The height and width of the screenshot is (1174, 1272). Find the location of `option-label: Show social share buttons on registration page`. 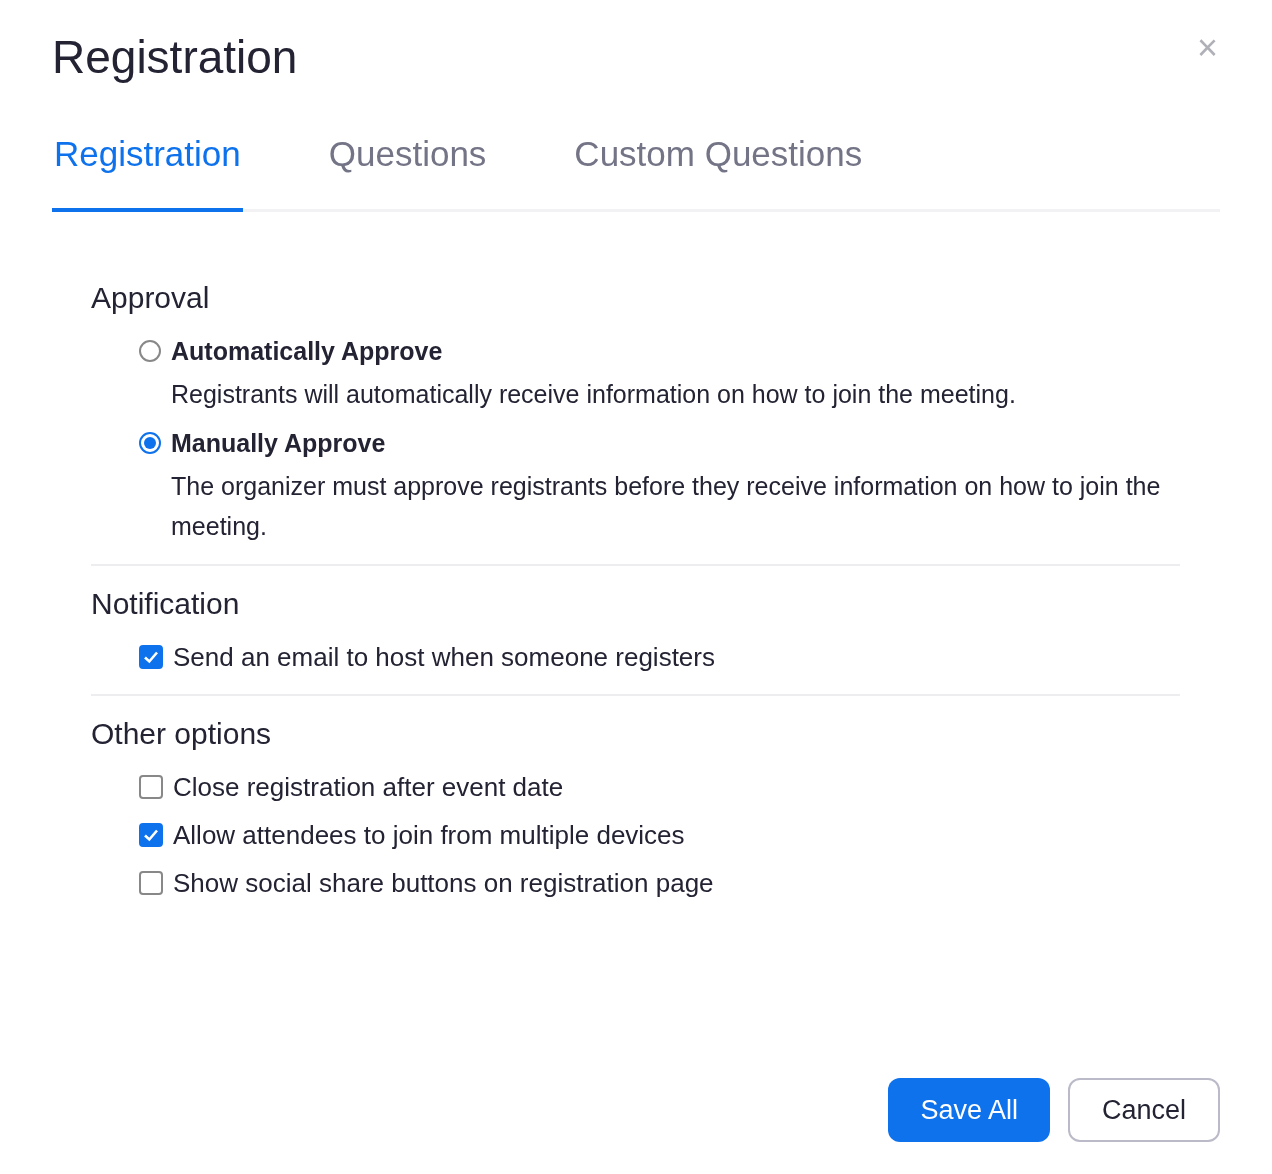

option-label: Show social share buttons on registration page is located at coordinates (443, 883).